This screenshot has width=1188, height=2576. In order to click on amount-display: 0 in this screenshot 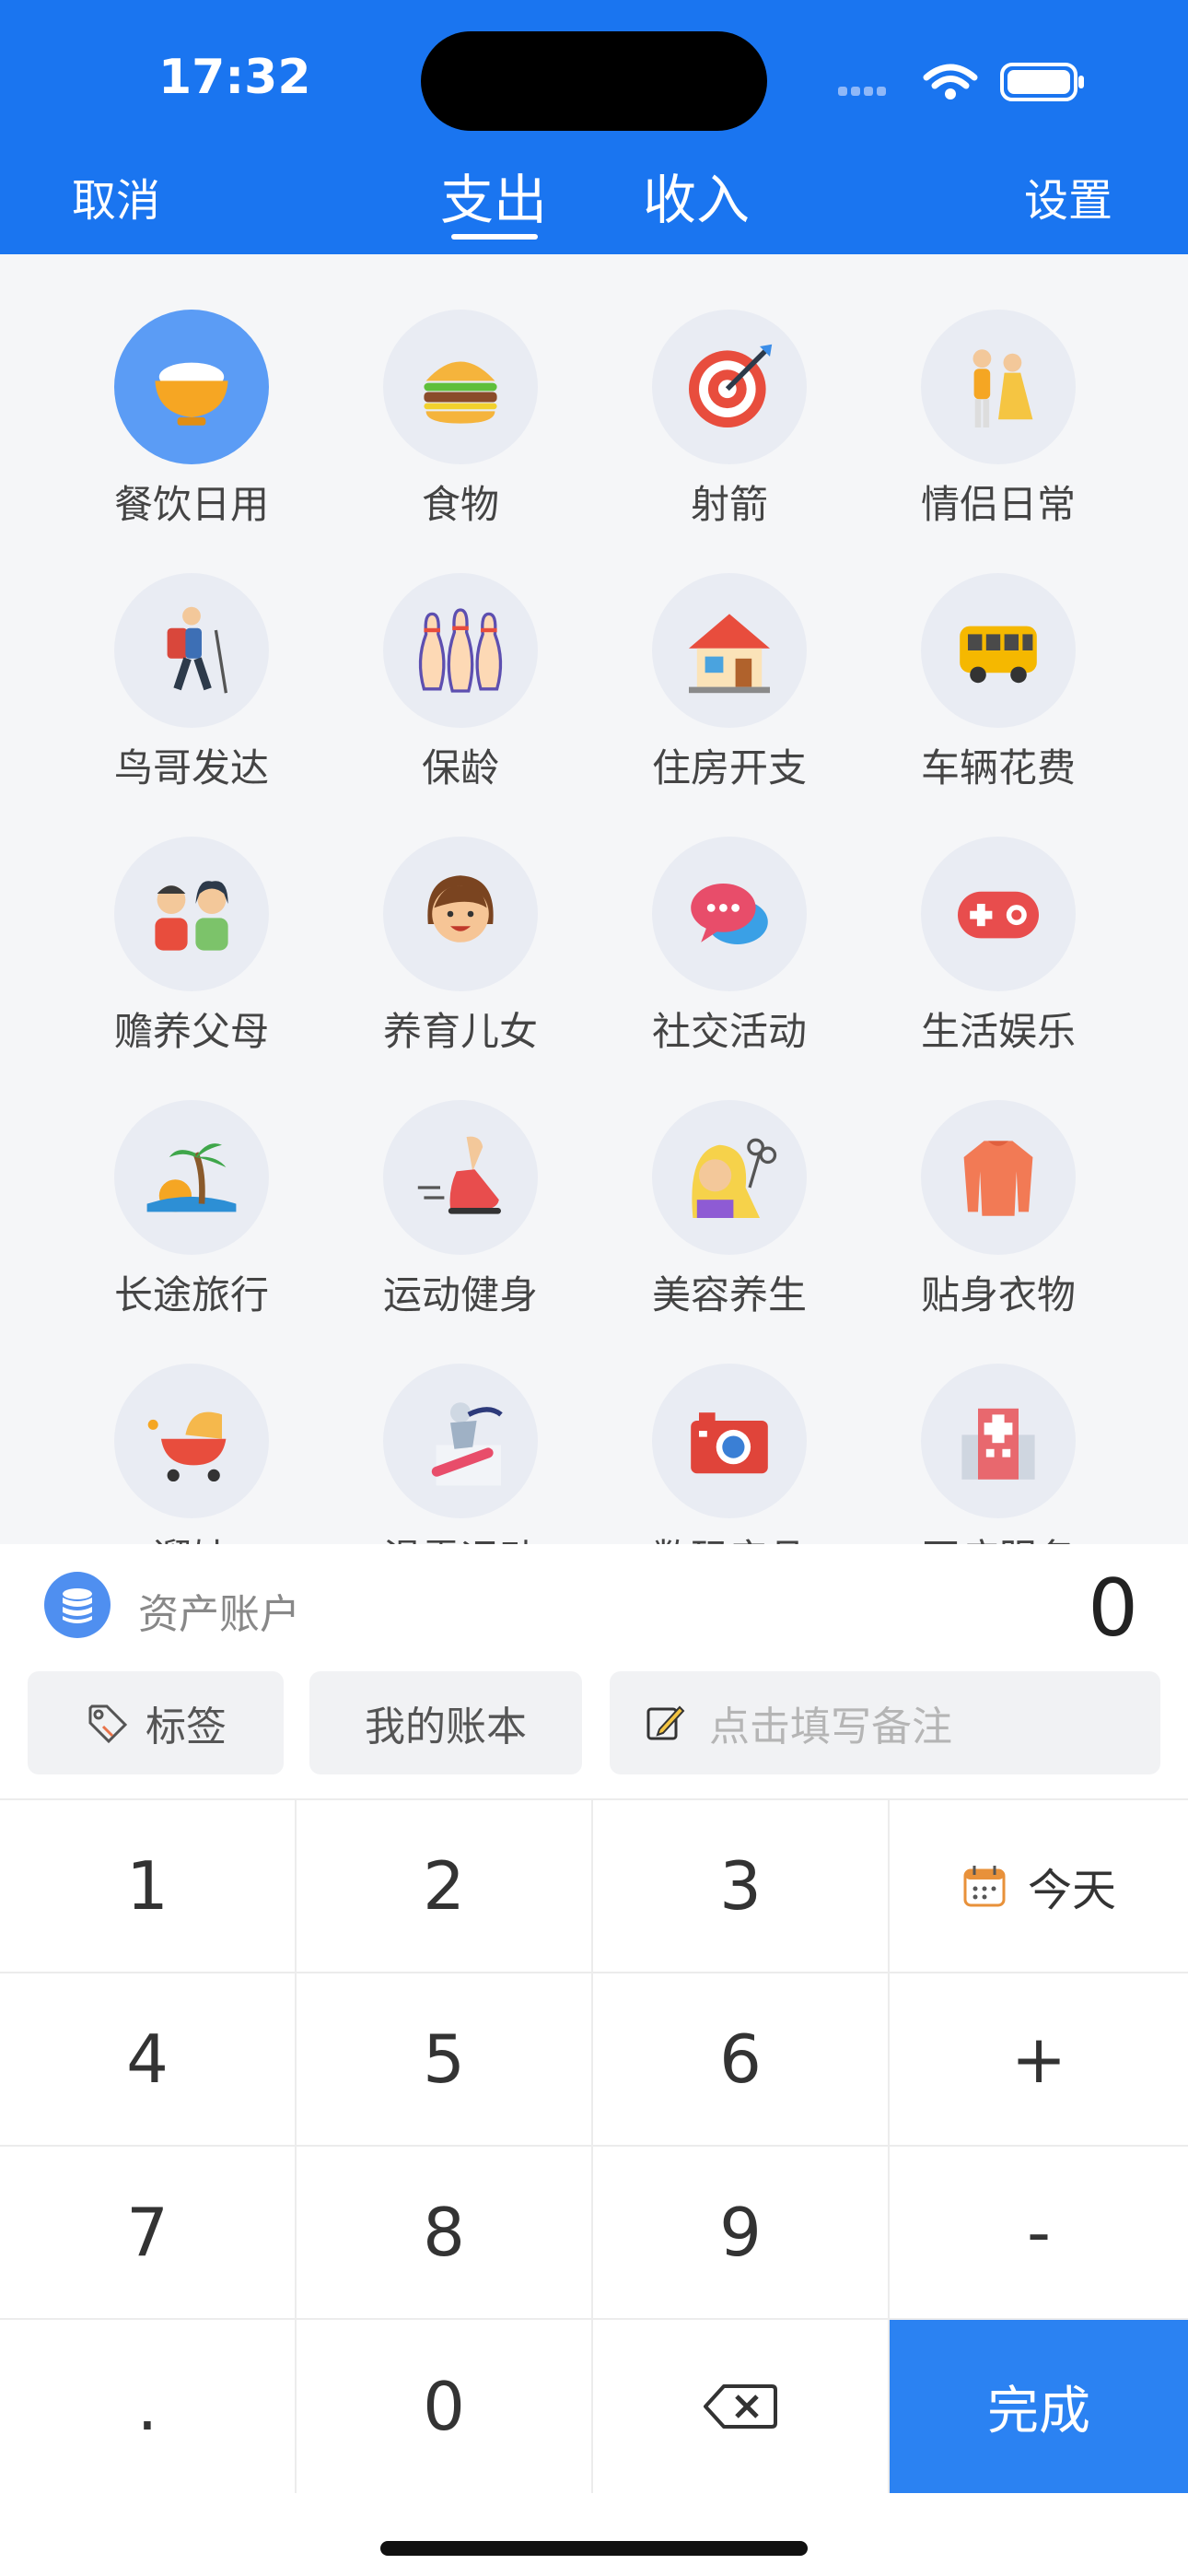, I will do `click(1113, 1609)`.